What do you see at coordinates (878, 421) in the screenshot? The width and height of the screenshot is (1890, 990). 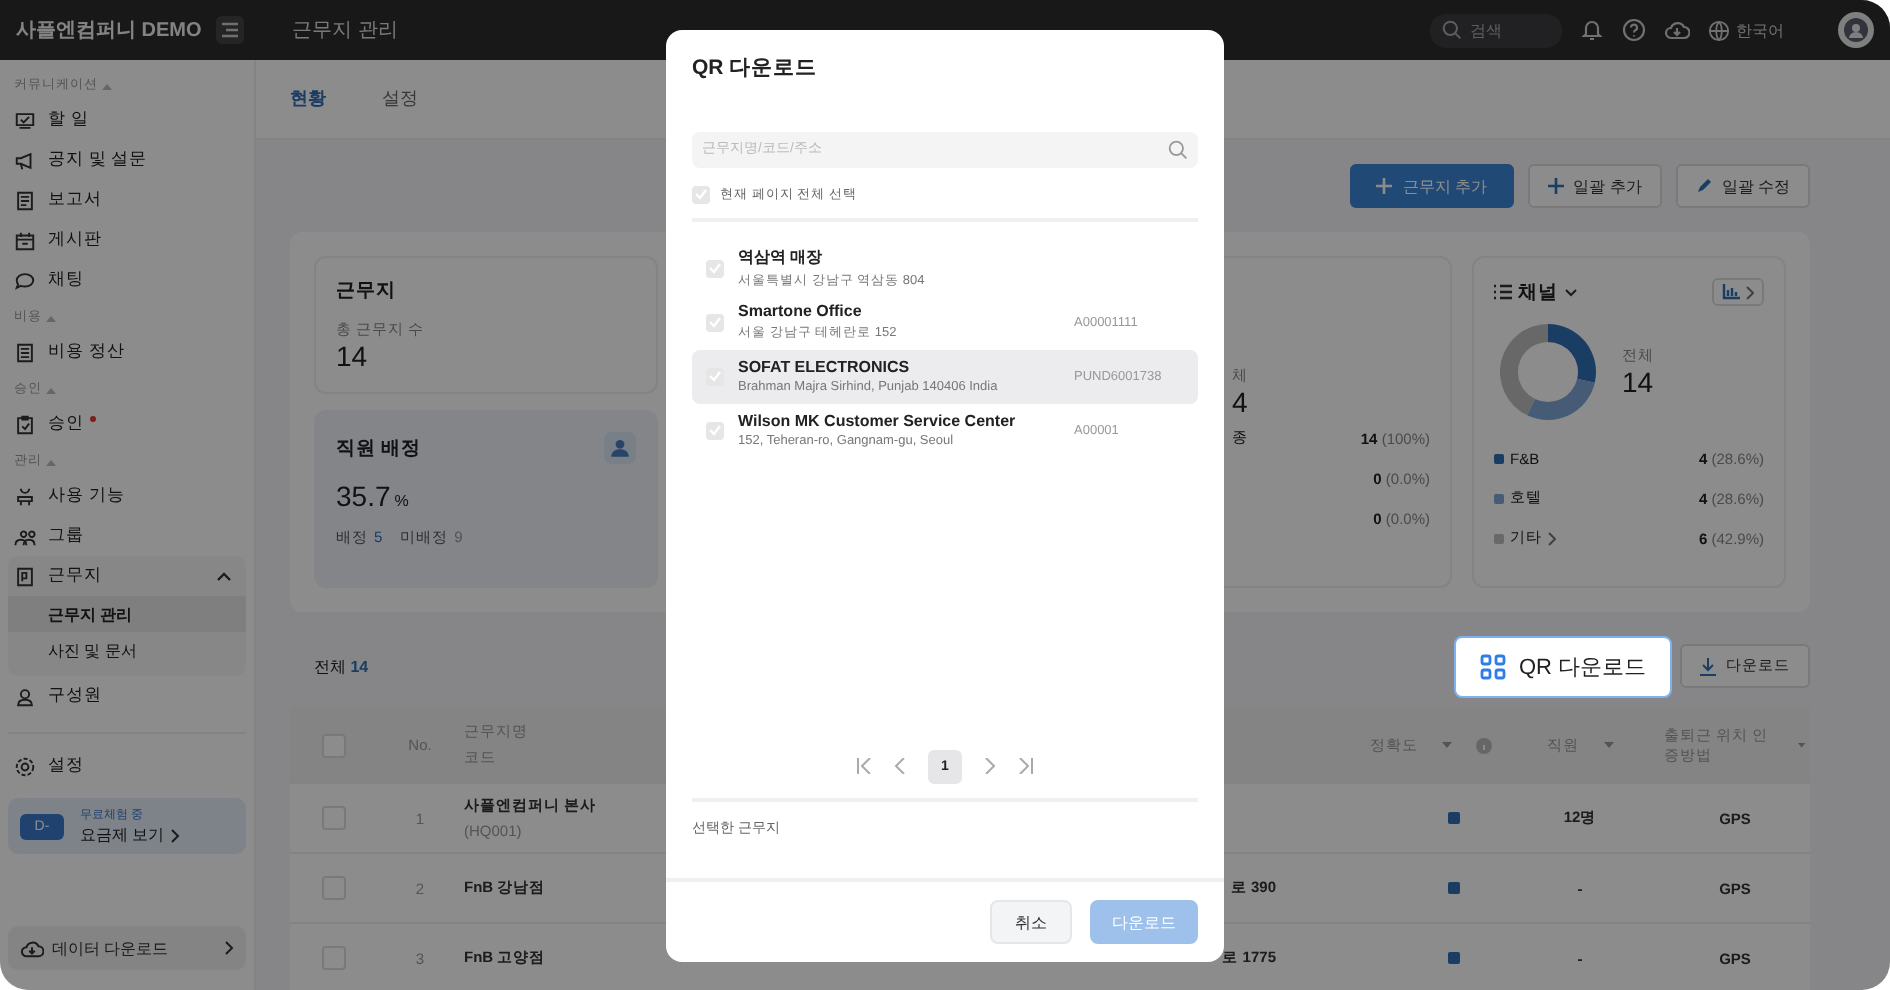 I see `site-name: Wilson MK Customer Service Center` at bounding box center [878, 421].